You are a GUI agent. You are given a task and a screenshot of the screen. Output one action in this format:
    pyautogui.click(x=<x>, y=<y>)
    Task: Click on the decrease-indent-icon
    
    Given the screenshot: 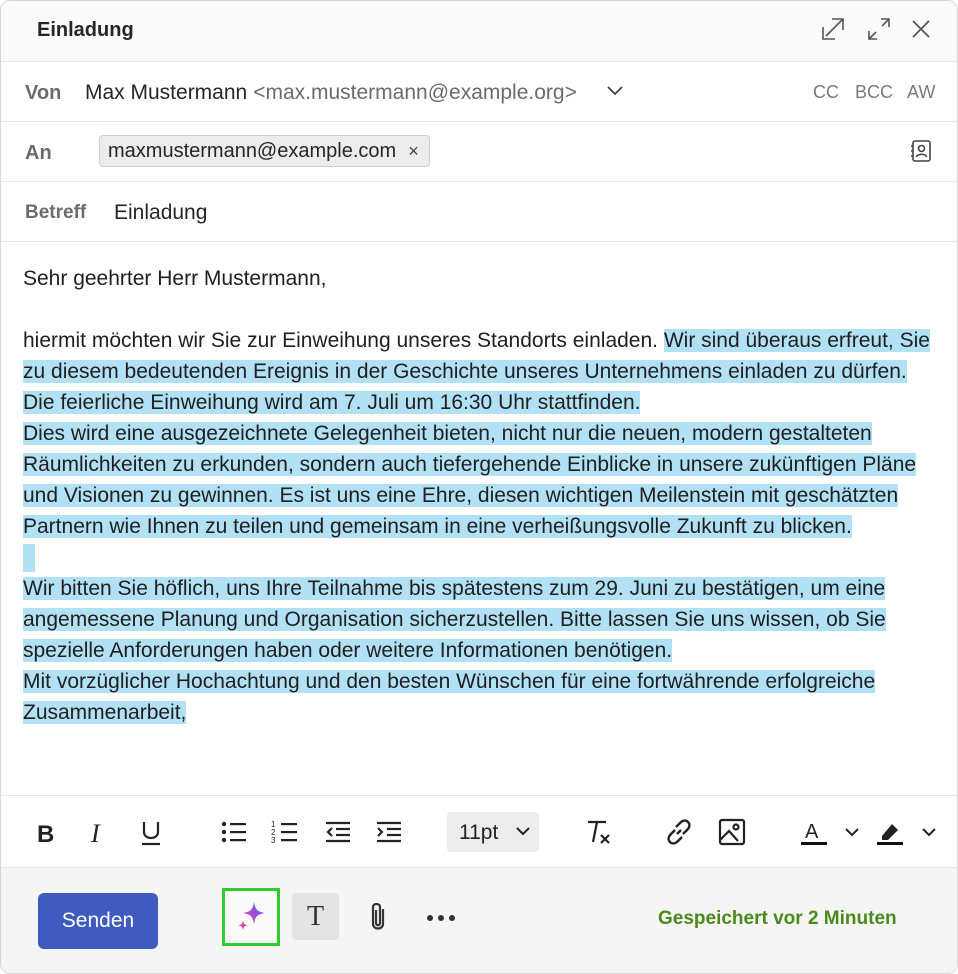 What is the action you would take?
    pyautogui.click(x=338, y=832)
    